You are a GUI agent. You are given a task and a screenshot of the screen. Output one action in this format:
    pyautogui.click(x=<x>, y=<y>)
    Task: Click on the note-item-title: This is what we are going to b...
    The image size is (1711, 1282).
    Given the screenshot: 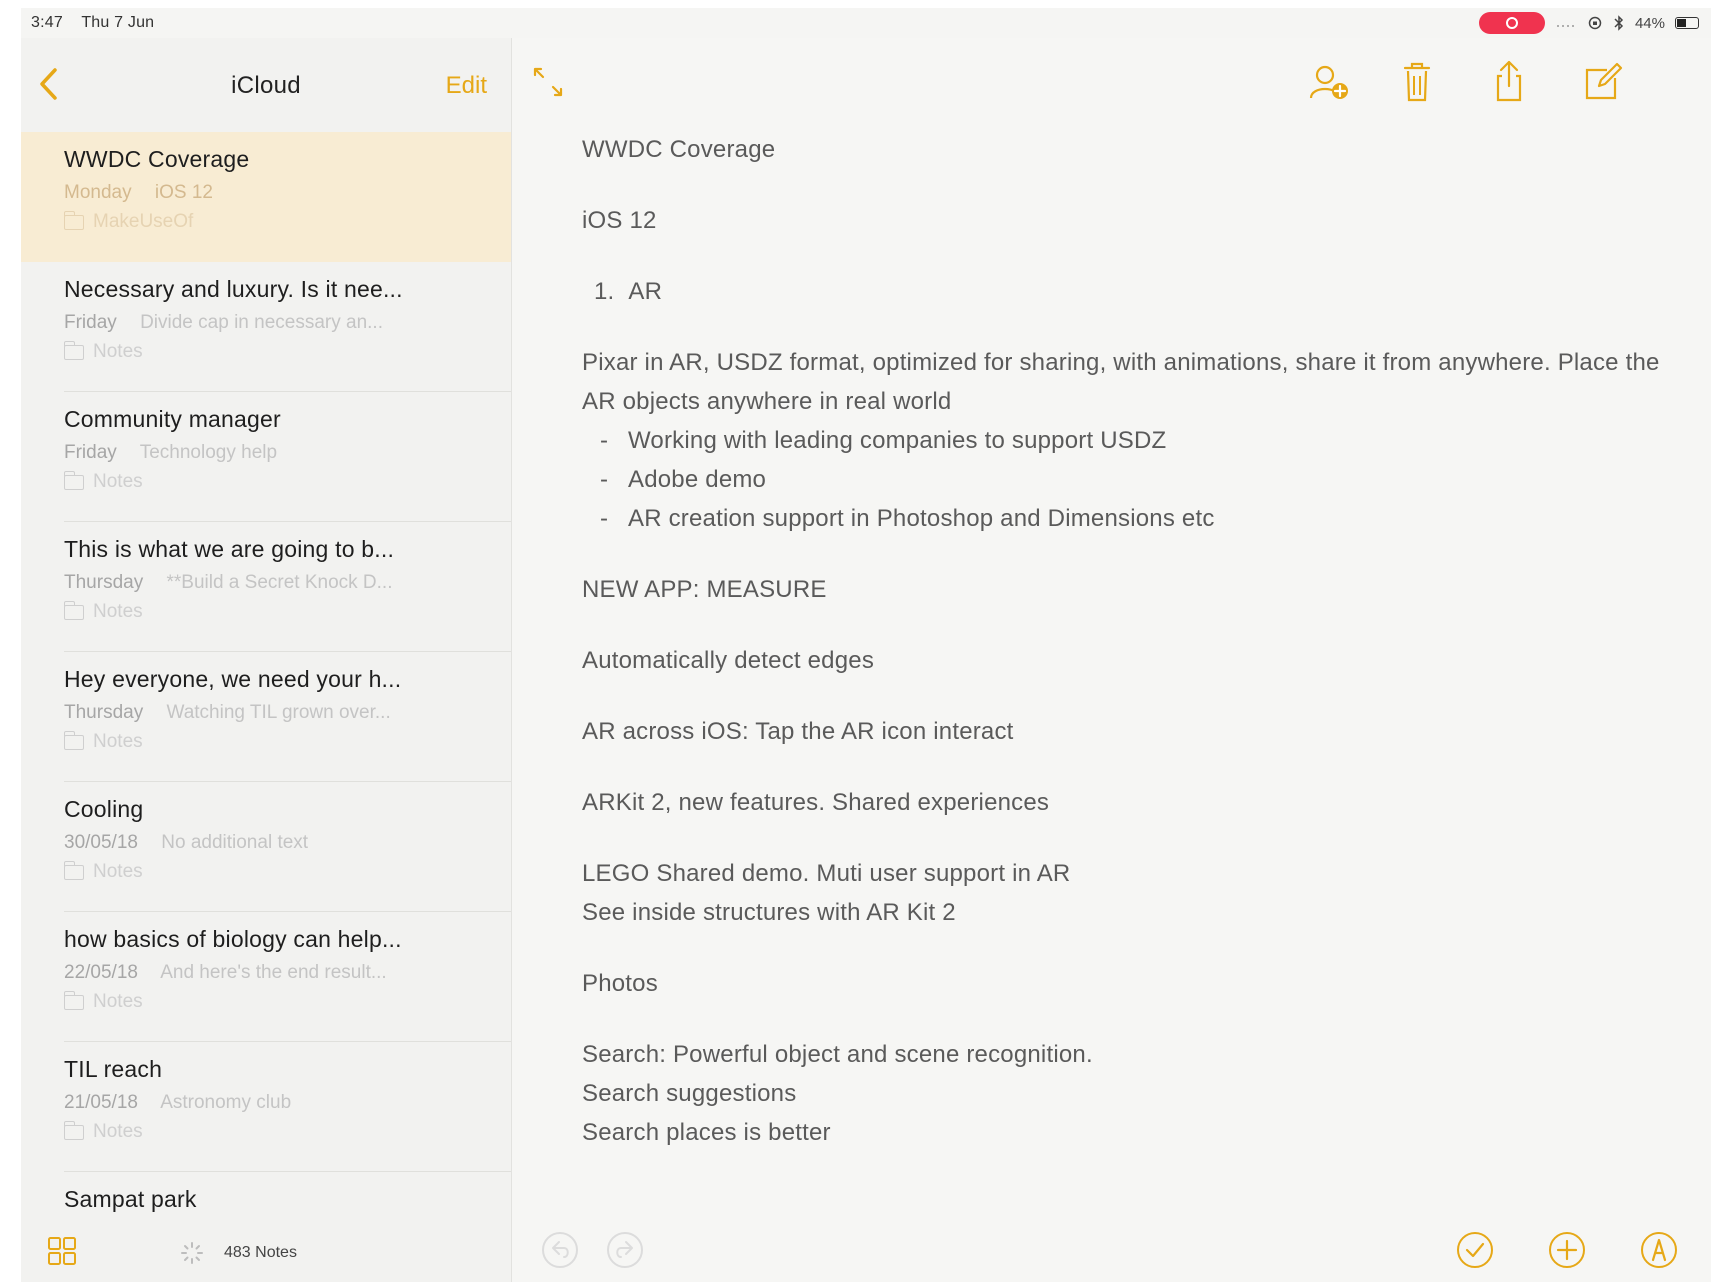 What is the action you would take?
    pyautogui.click(x=229, y=549)
    